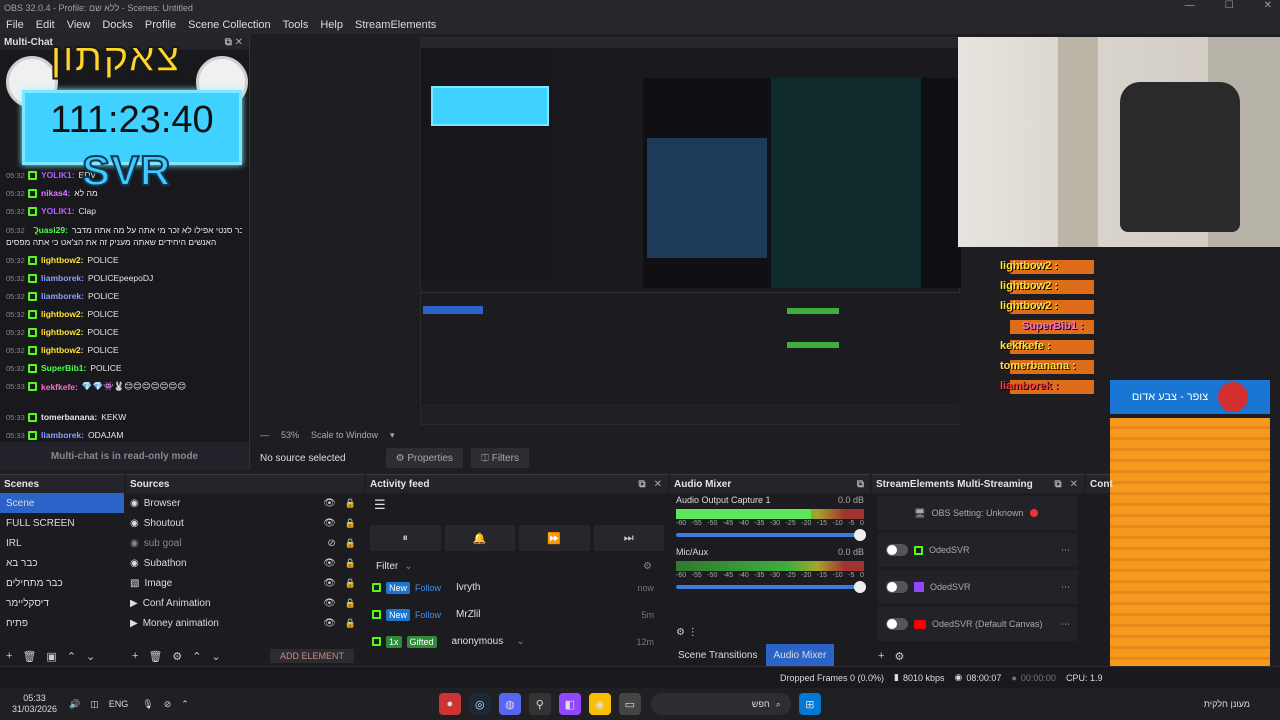  Describe the element at coordinates (718, 655) in the screenshot. I see `tab-scene-transitions: Scene Transitions` at that location.